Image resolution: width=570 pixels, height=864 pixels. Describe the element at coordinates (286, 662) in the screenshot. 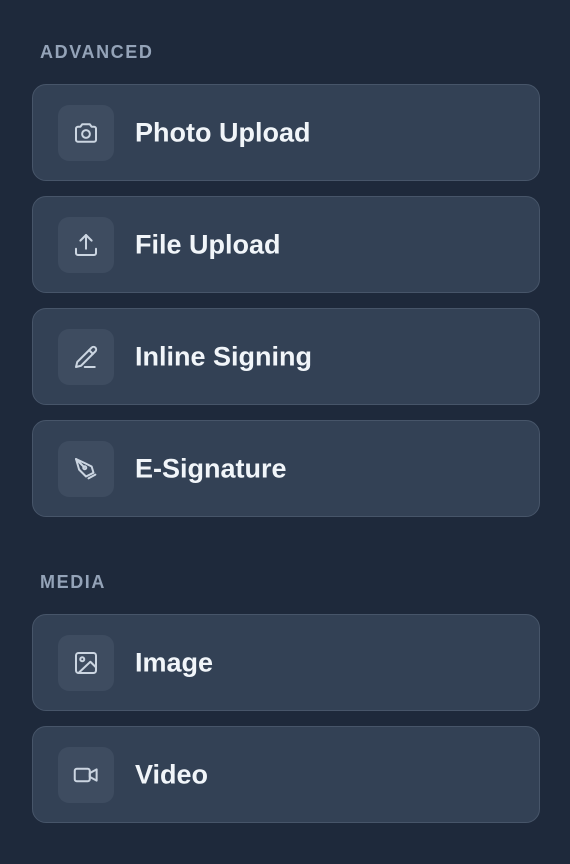

I see `palette-item-image: Image` at that location.